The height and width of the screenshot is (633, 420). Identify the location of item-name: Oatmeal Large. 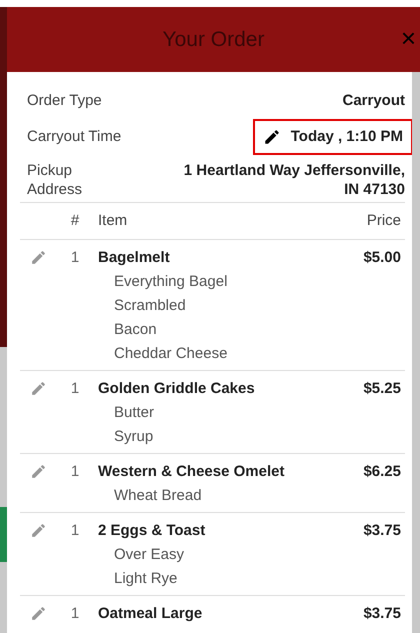
(150, 614).